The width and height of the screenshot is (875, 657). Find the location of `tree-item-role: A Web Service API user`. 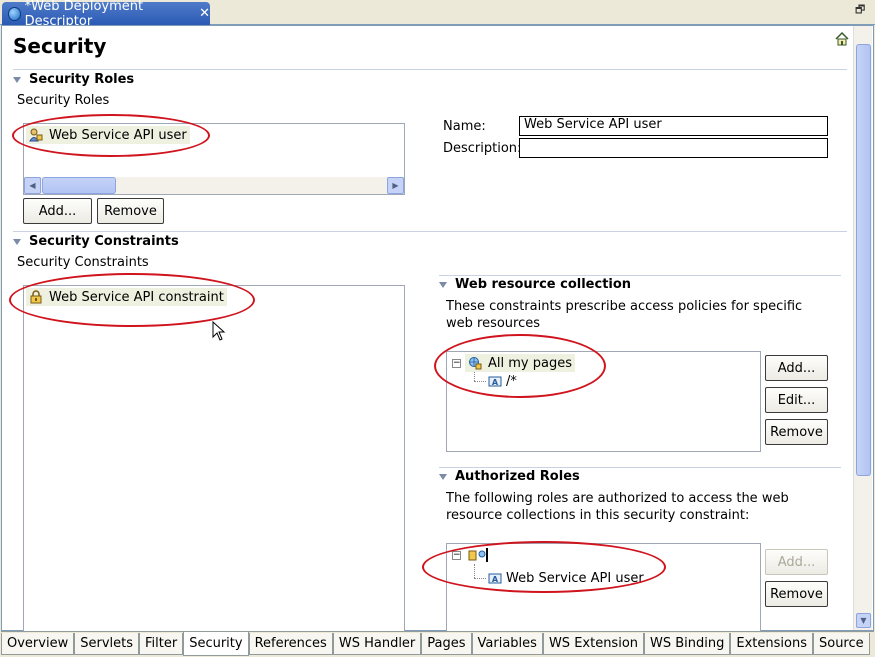

tree-item-role: A Web Service API user is located at coordinates (566, 578).